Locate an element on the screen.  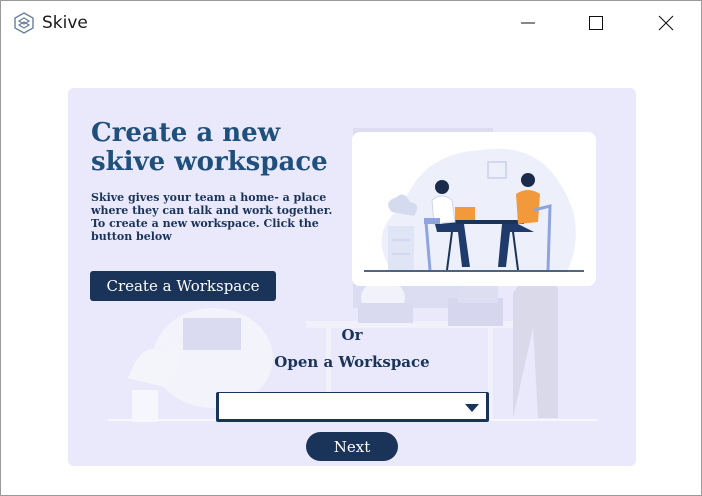
minimize-icon is located at coordinates (528, 23).